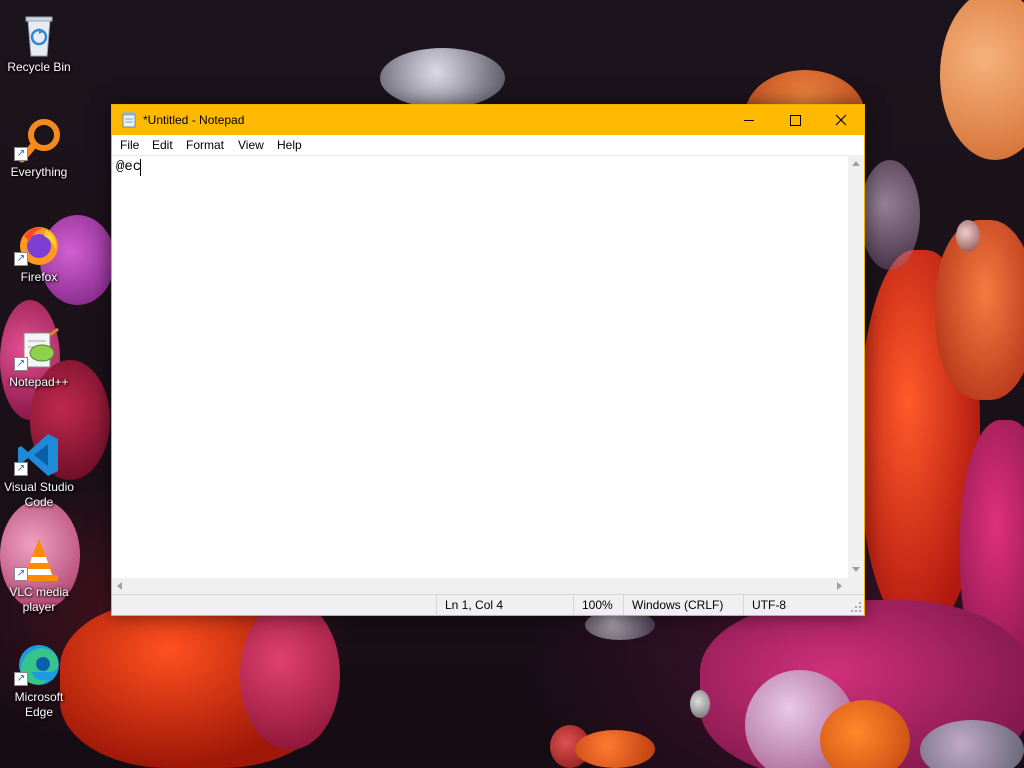 The image size is (1024, 768). I want to click on status-bar: Ln 1, Col 4 100% Windows (CRLF) UTF-8, so click(488, 604).